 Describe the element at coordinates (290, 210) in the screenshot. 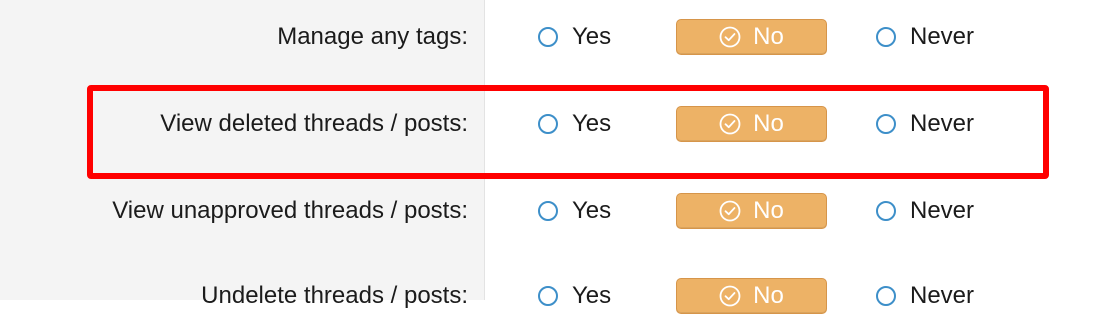

I see `permission-label: View unapproved threads / posts:` at that location.